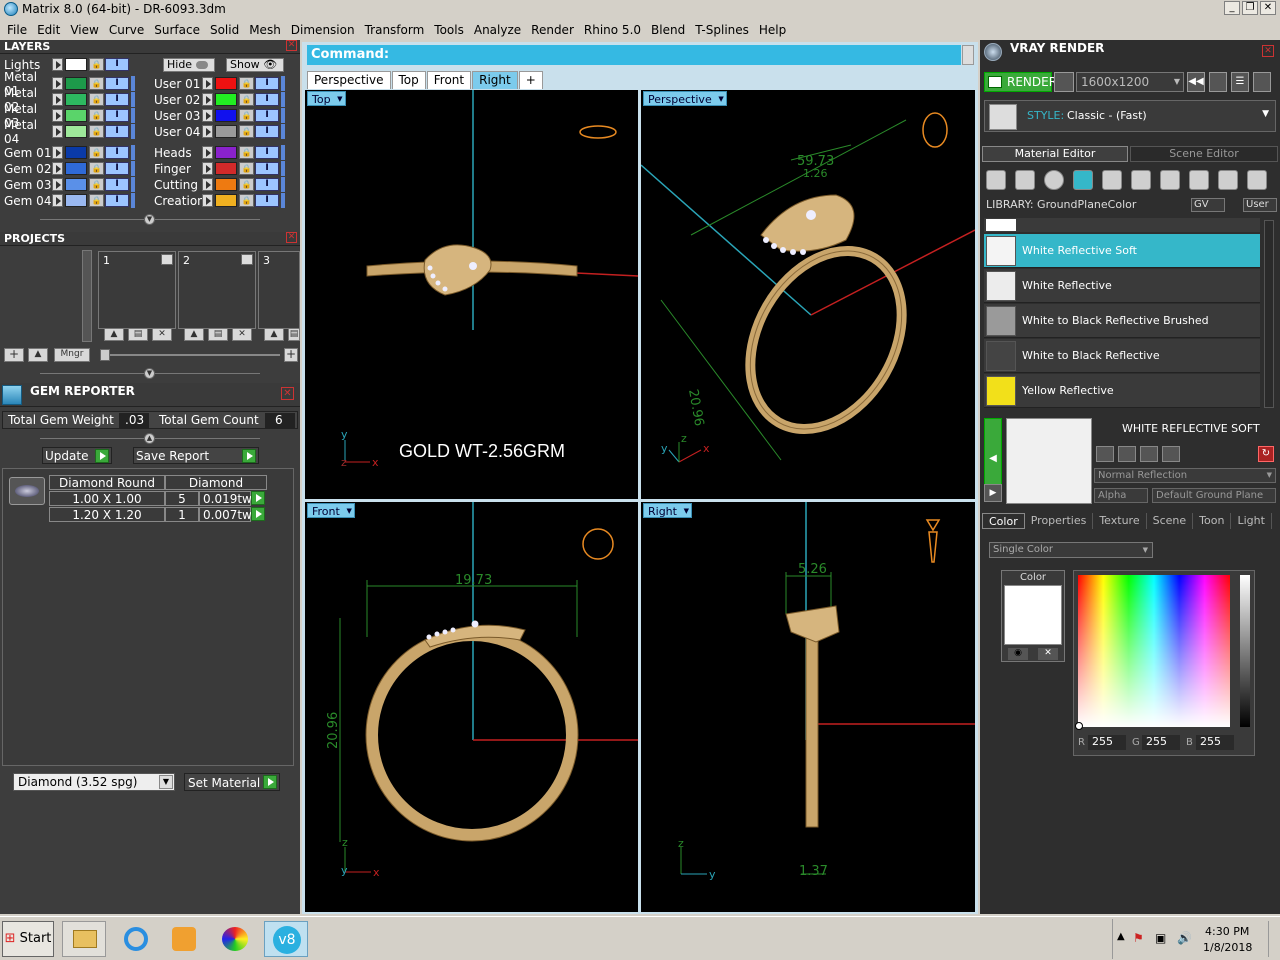 This screenshot has height=960, width=1280. I want to click on material-list-item: White Reflective, so click(1122, 286).